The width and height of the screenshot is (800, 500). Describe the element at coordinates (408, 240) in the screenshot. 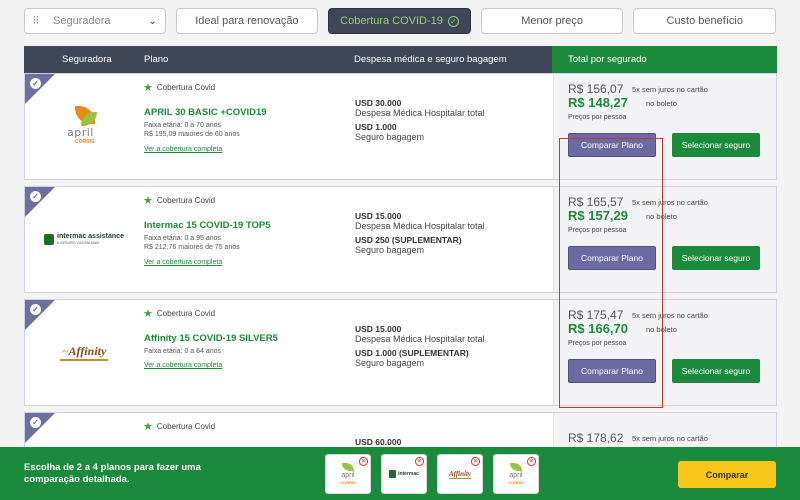

I see `baggage-amount: USD 250 (SUPLEMENTAR)` at that location.